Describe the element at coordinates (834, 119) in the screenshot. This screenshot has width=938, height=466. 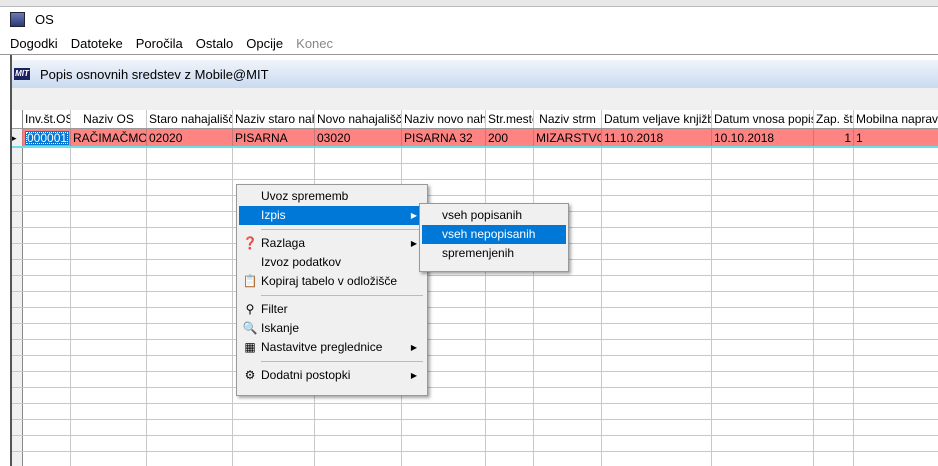
I see `column-header: Zap. št.` at that location.